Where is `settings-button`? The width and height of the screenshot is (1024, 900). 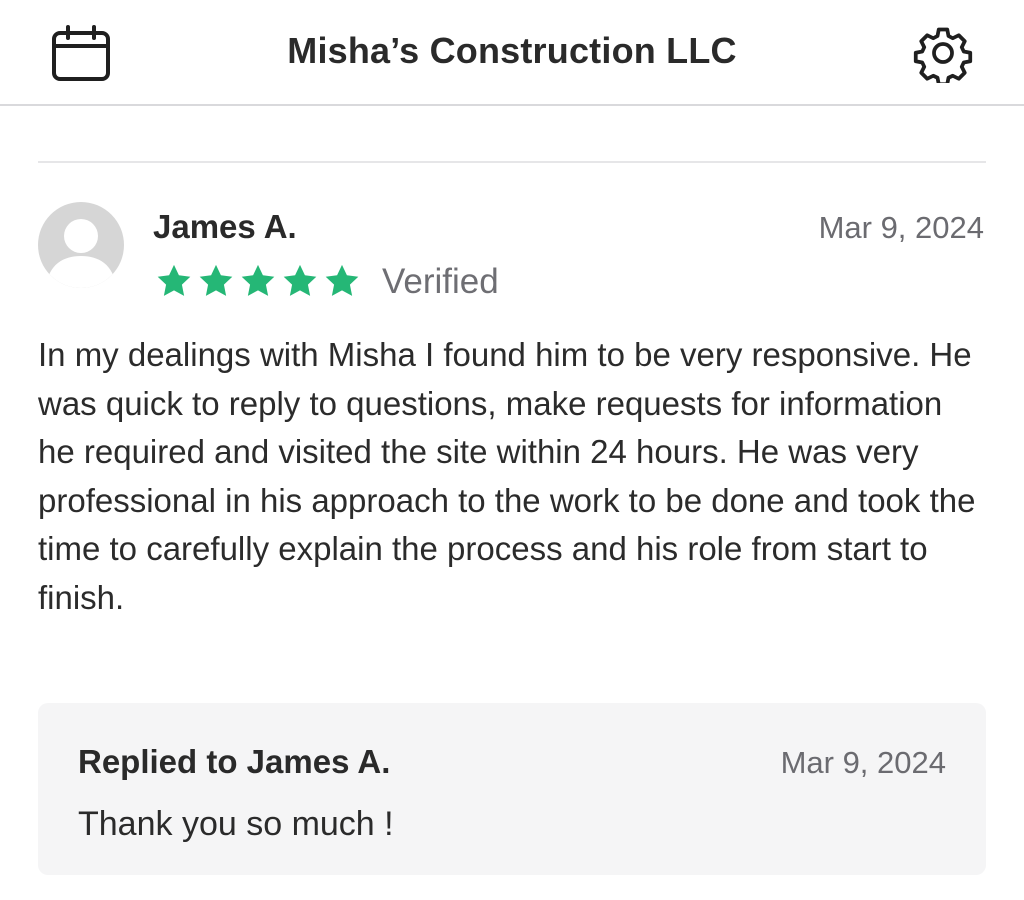
settings-button is located at coordinates (943, 53).